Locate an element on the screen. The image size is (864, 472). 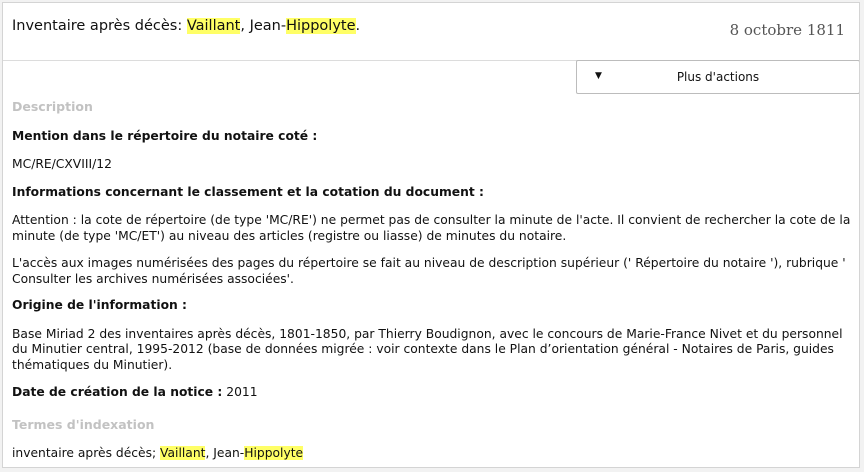
date-creation-value: 2011 is located at coordinates (242, 392).